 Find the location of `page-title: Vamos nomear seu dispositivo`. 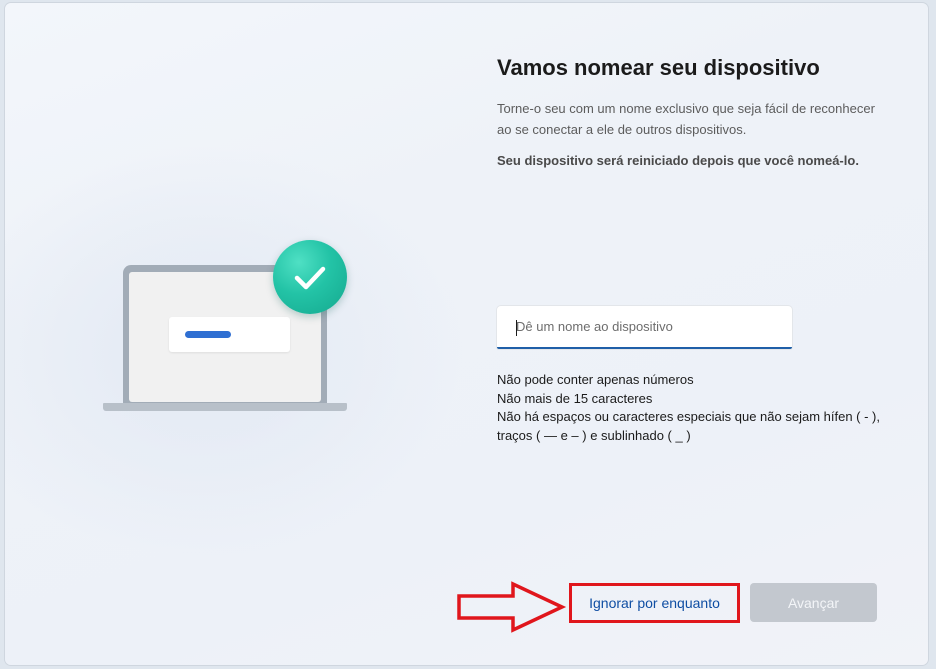

page-title: Vamos nomear seu dispositivo is located at coordinates (658, 67).